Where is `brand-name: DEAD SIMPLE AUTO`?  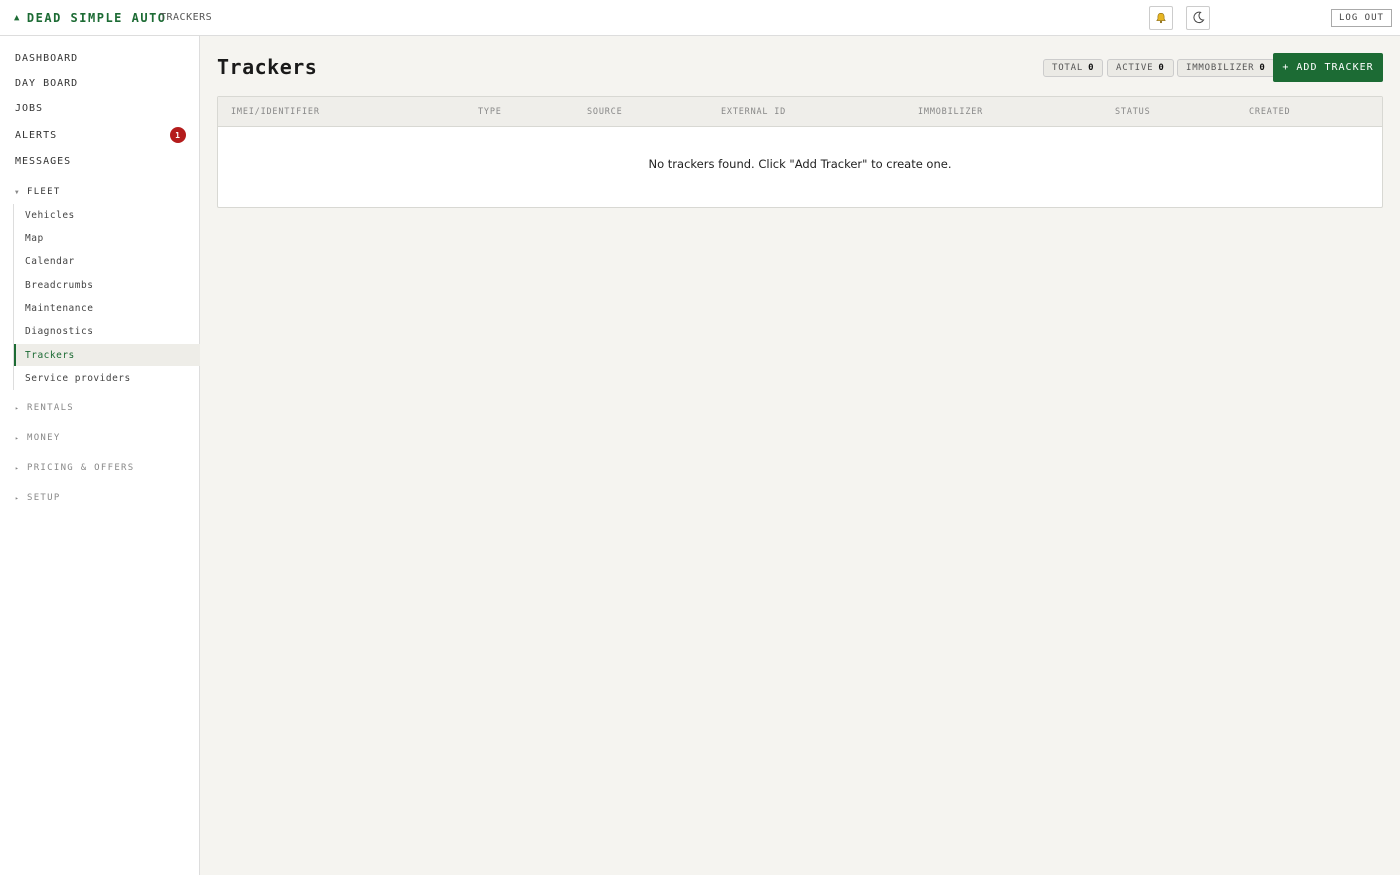
brand-name: DEAD SIMPLE AUTO is located at coordinates (96, 18).